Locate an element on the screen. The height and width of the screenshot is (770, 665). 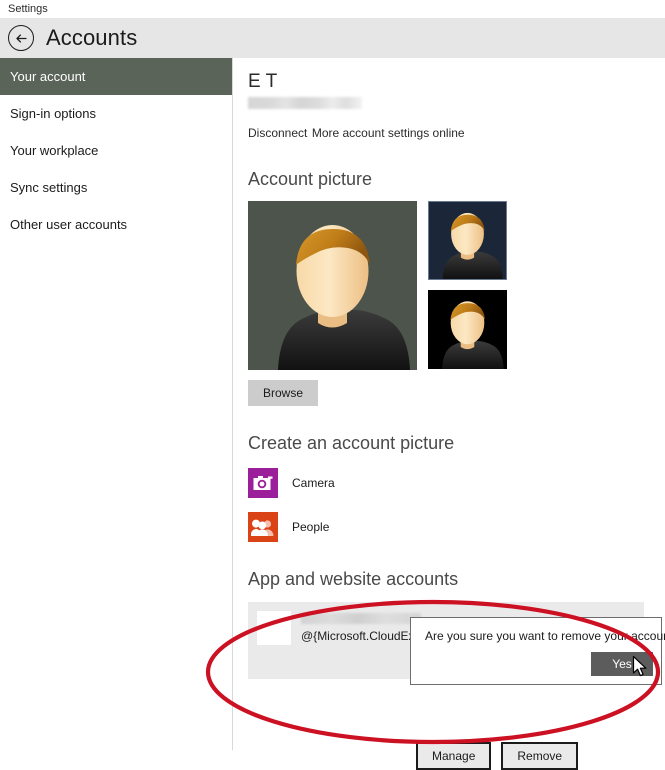
back-arrow-icon is located at coordinates (21, 38).